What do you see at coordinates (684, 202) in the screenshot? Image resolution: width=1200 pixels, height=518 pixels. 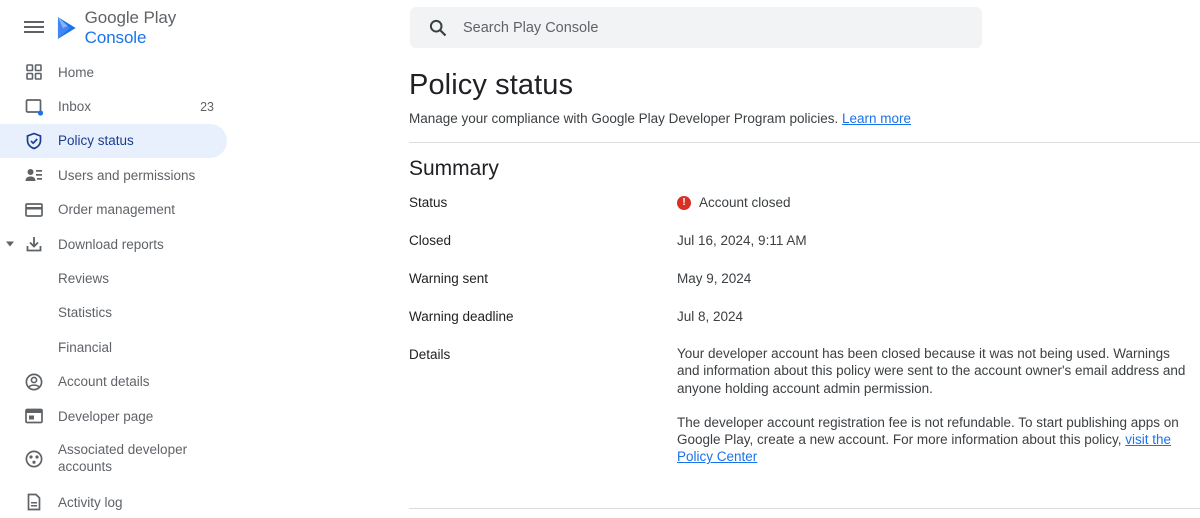 I see `error-icon: !` at bounding box center [684, 202].